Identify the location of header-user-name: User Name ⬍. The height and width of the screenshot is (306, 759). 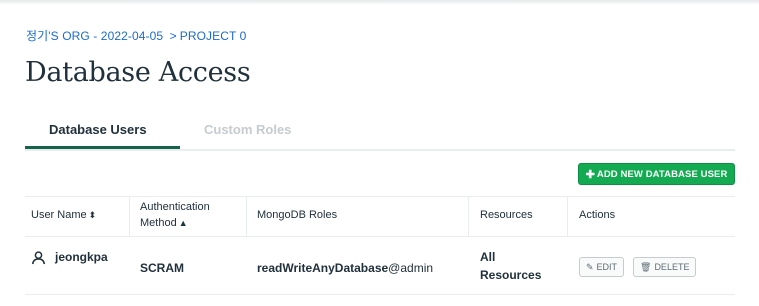
(63, 215).